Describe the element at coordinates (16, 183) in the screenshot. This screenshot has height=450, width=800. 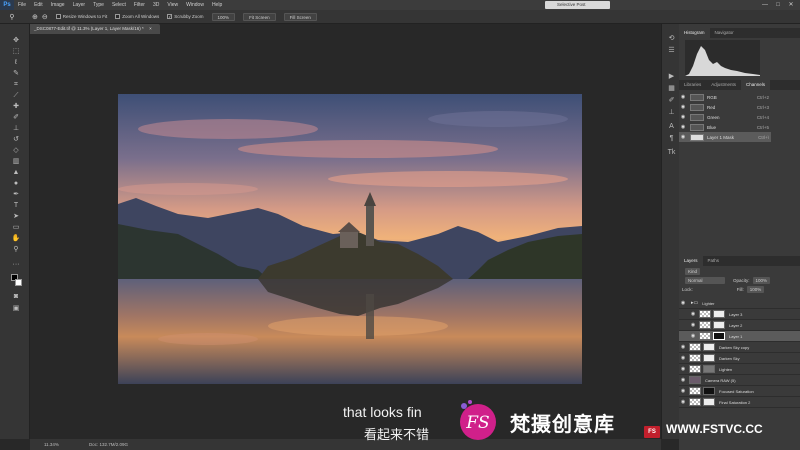
I see `dodge-tool-icon: ●` at that location.